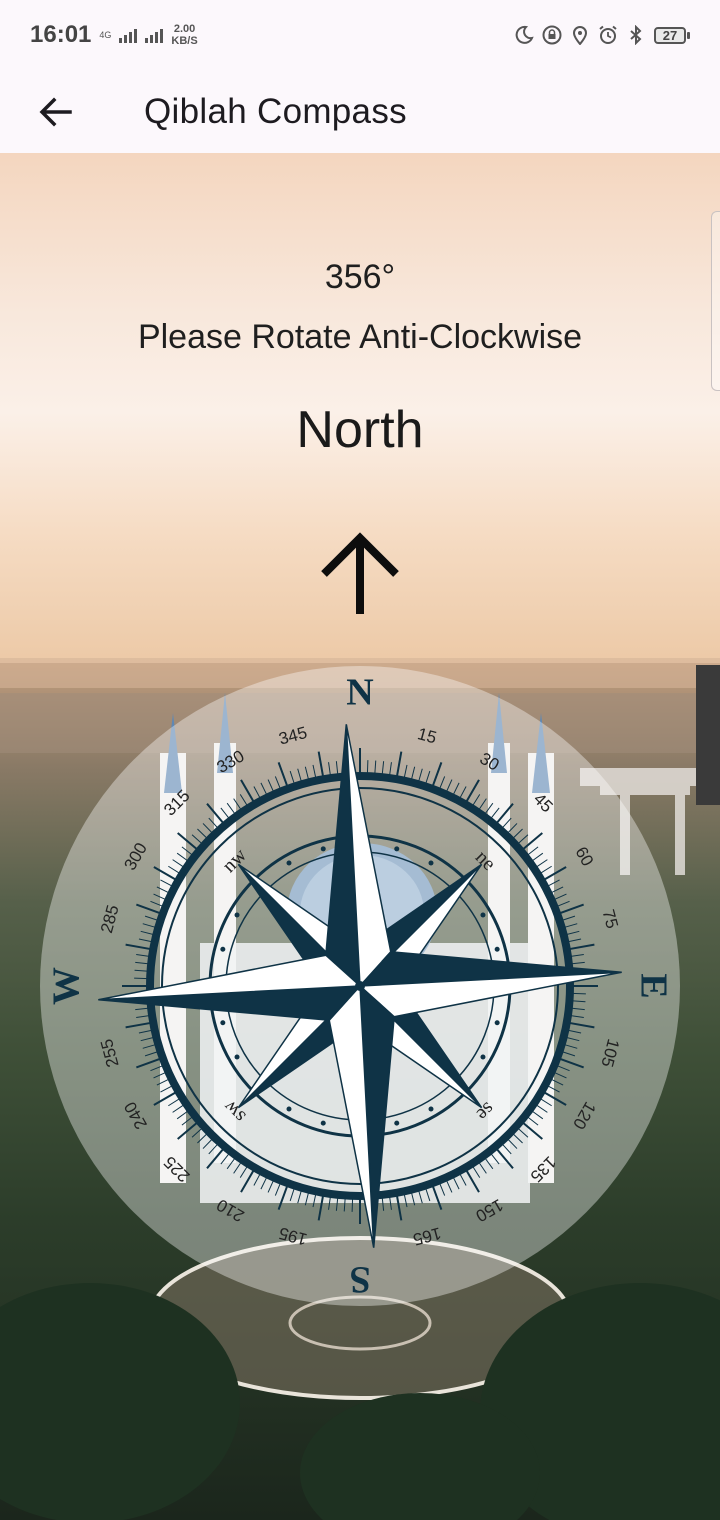  Describe the element at coordinates (359, 1279) in the screenshot. I see `cardinal-label-s: S` at that location.